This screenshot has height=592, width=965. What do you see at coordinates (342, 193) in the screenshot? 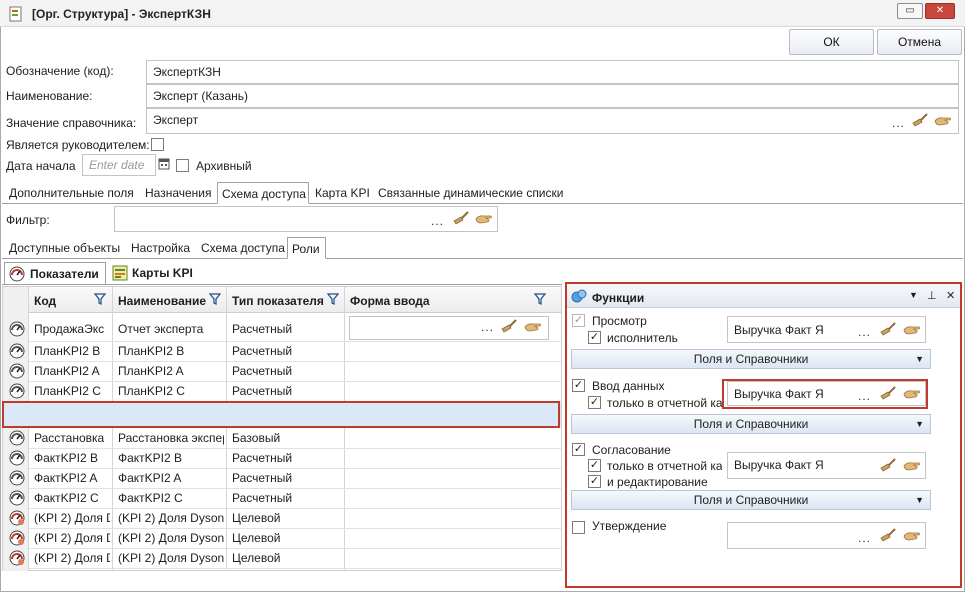
I see `tab-kpi-map: Карта KPI` at bounding box center [342, 193].